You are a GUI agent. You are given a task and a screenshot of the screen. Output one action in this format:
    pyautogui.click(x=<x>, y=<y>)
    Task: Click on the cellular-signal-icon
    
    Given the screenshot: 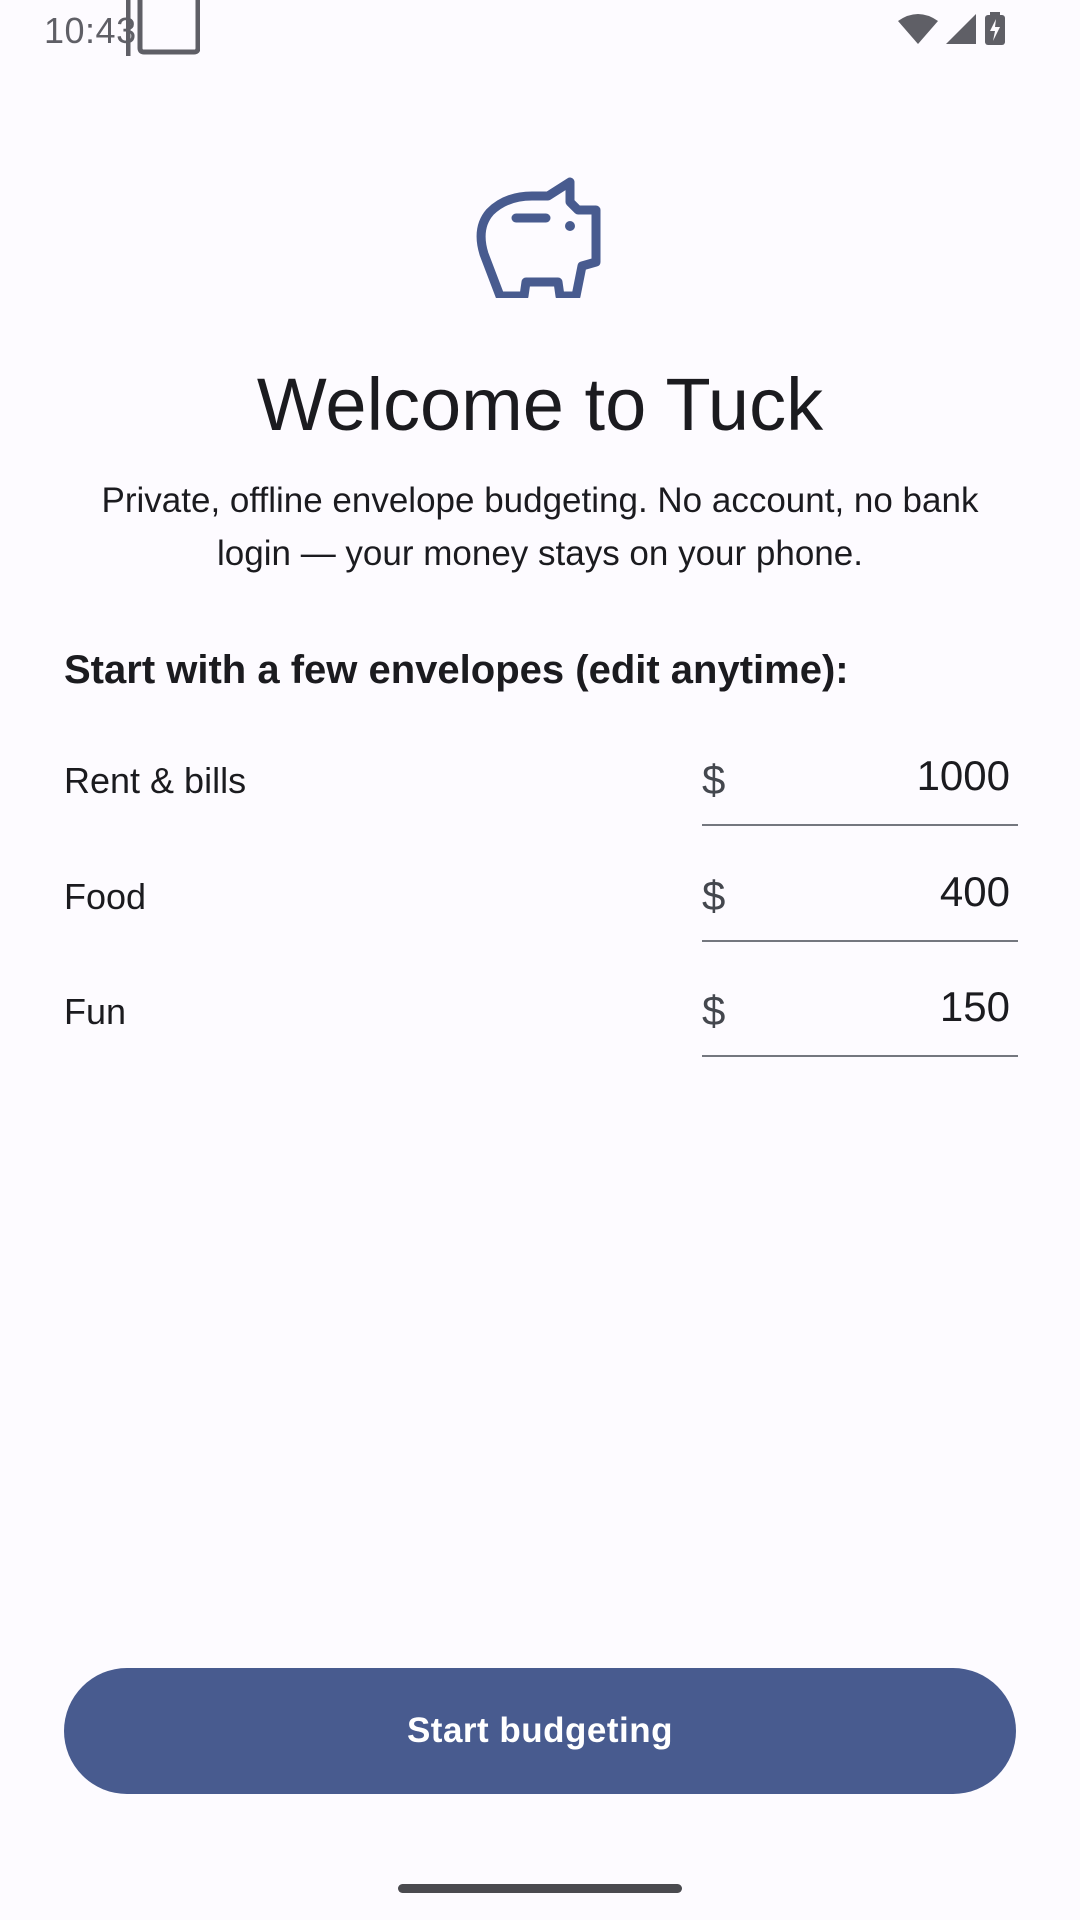 What is the action you would take?
    pyautogui.click(x=961, y=29)
    